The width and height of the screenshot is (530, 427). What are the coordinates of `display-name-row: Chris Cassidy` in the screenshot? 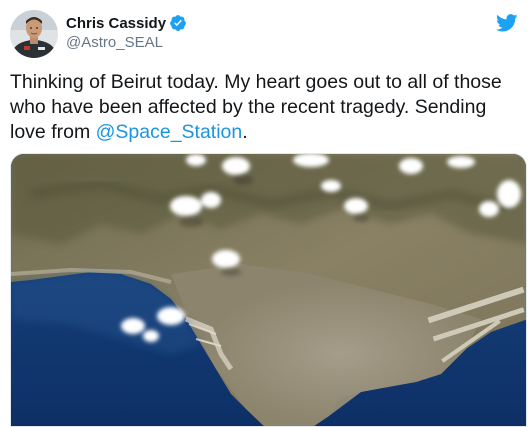 It's located at (126, 23).